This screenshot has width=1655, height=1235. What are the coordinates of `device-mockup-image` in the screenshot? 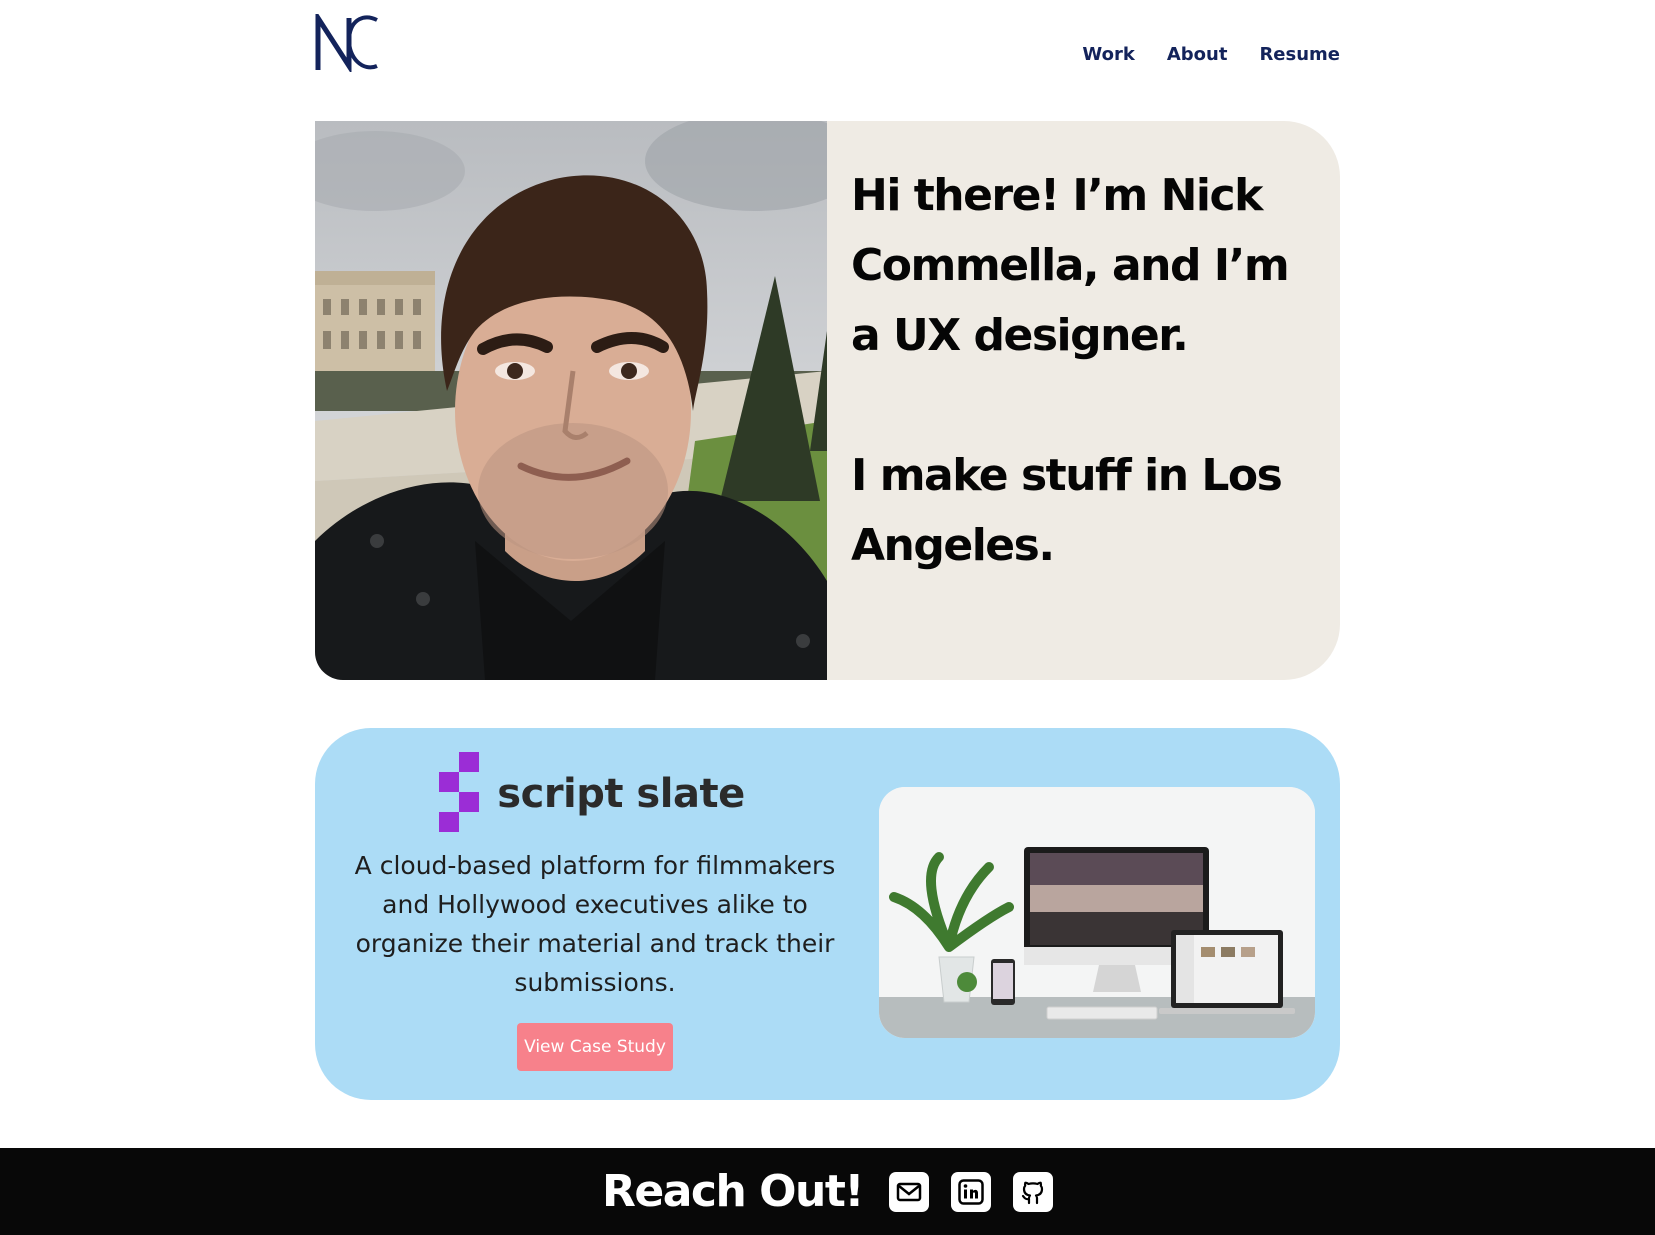 It's located at (1097, 912).